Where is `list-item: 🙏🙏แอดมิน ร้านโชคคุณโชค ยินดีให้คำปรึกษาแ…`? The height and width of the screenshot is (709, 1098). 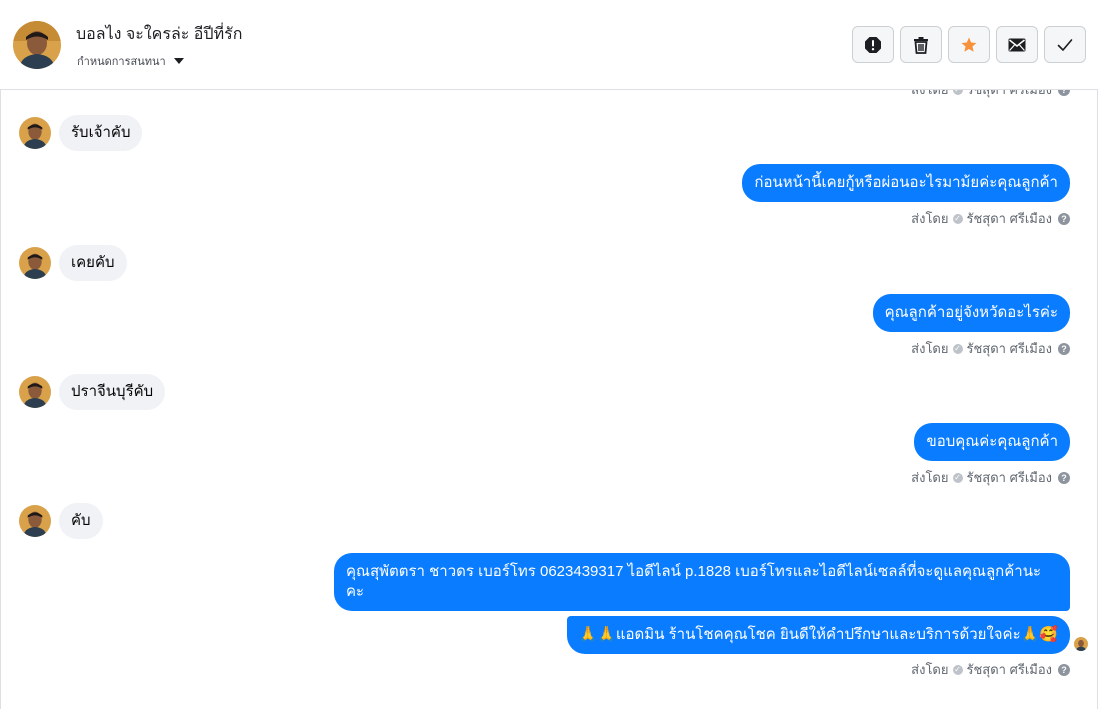
list-item: 🙏🙏แอดมิน ร้านโชคคุณโชค ยินดีให้คำปรึกษาแ… is located at coordinates (818, 635).